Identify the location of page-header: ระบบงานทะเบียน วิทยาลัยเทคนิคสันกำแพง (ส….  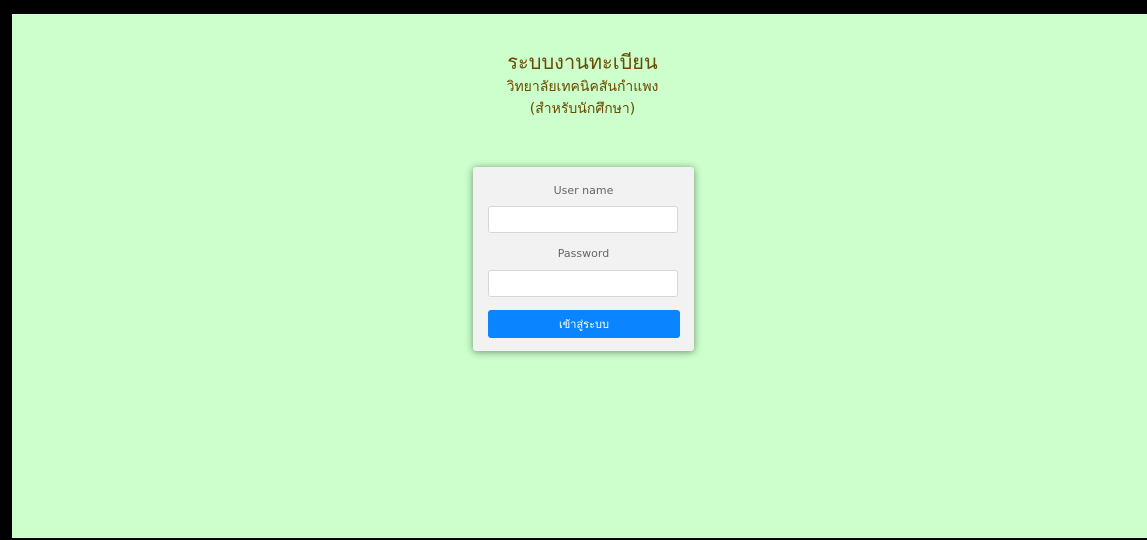
(579, 84).